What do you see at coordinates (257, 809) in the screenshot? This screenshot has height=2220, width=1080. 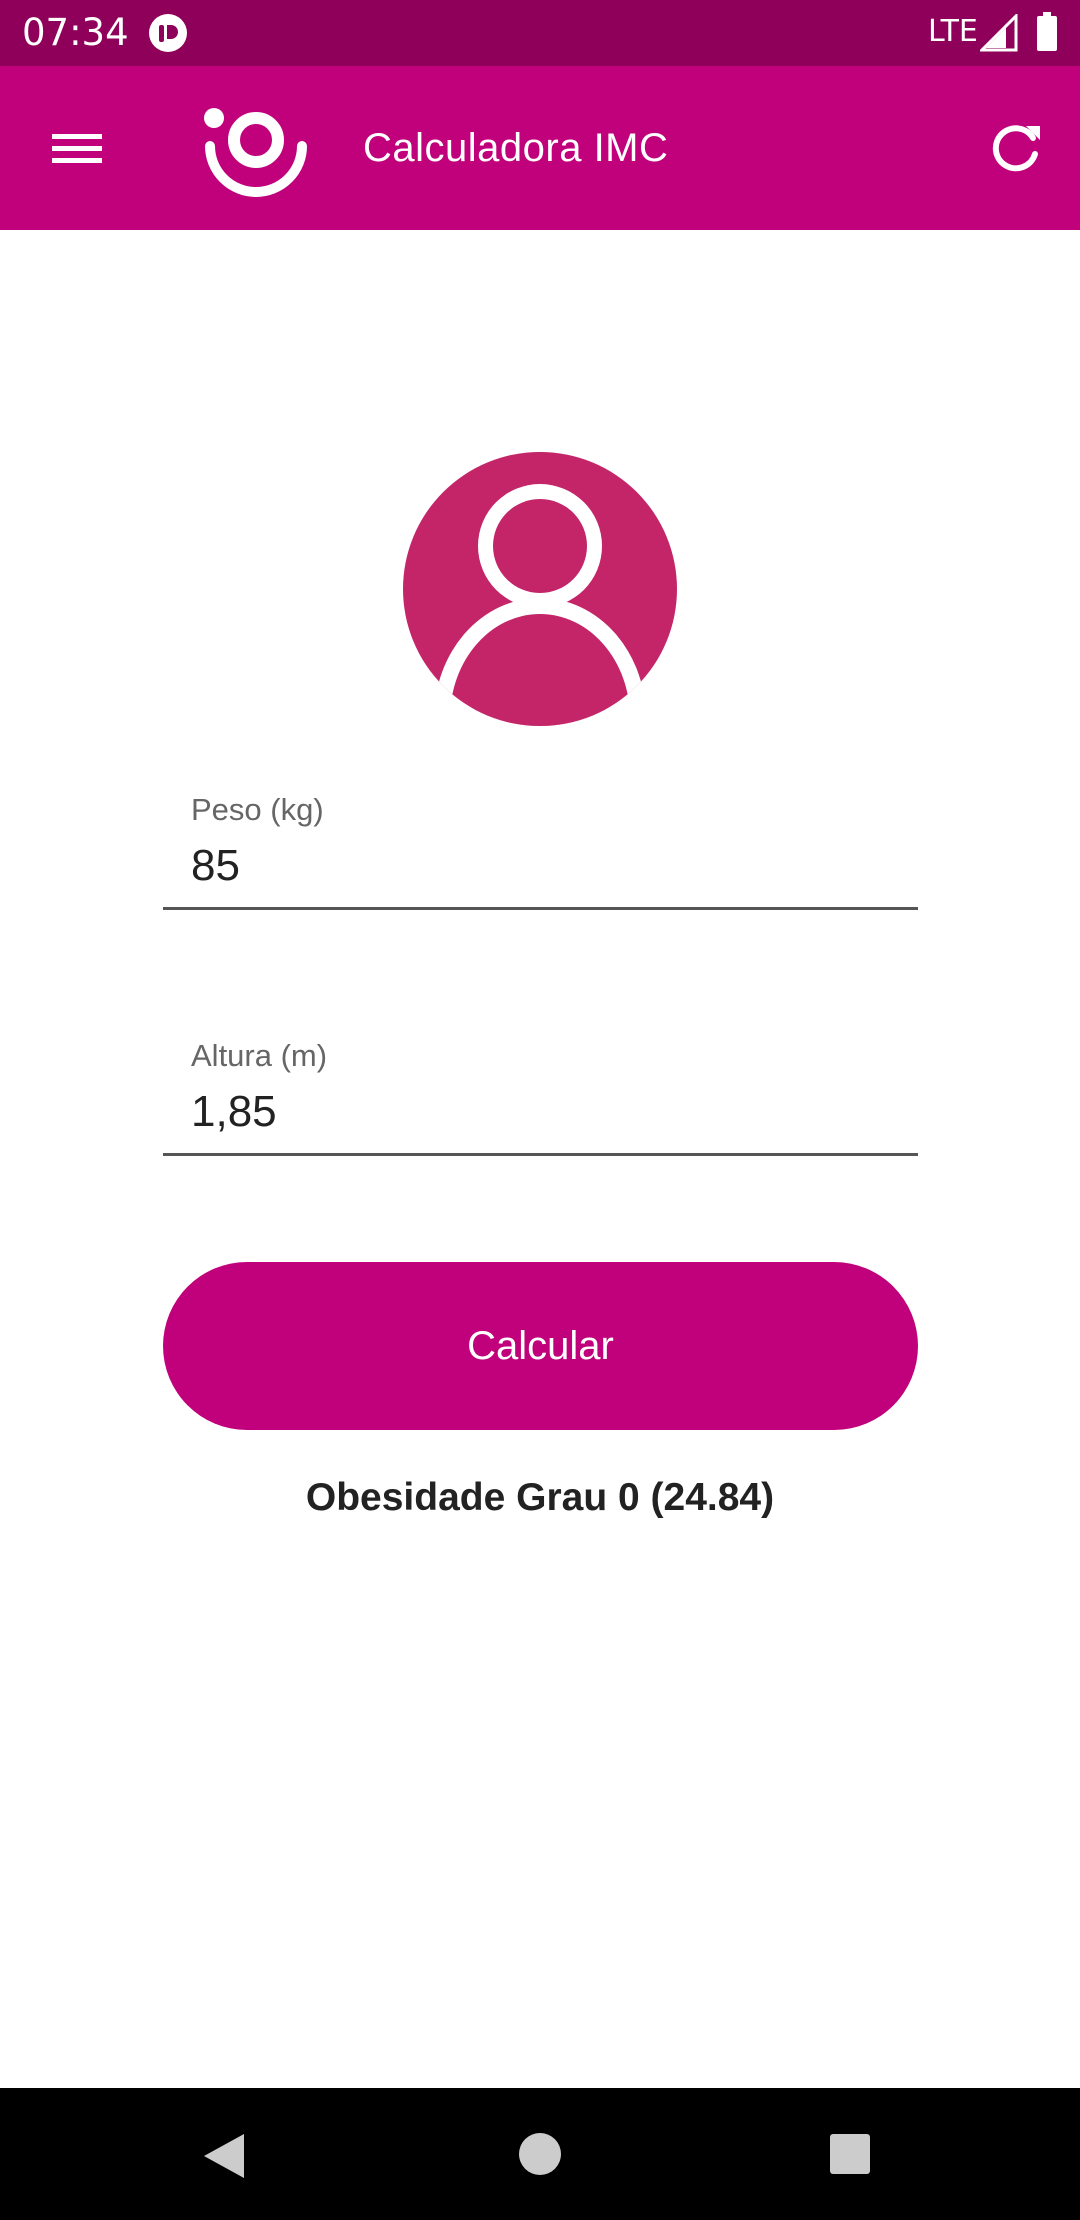 I see `weight-label: Peso (kg)` at bounding box center [257, 809].